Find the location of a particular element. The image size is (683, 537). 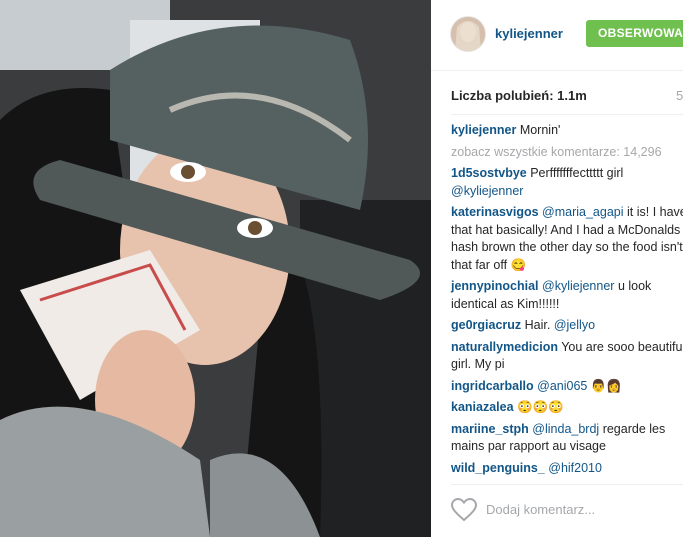

comment-item: kaniazalea 😳😳😳 is located at coordinates (567, 408).